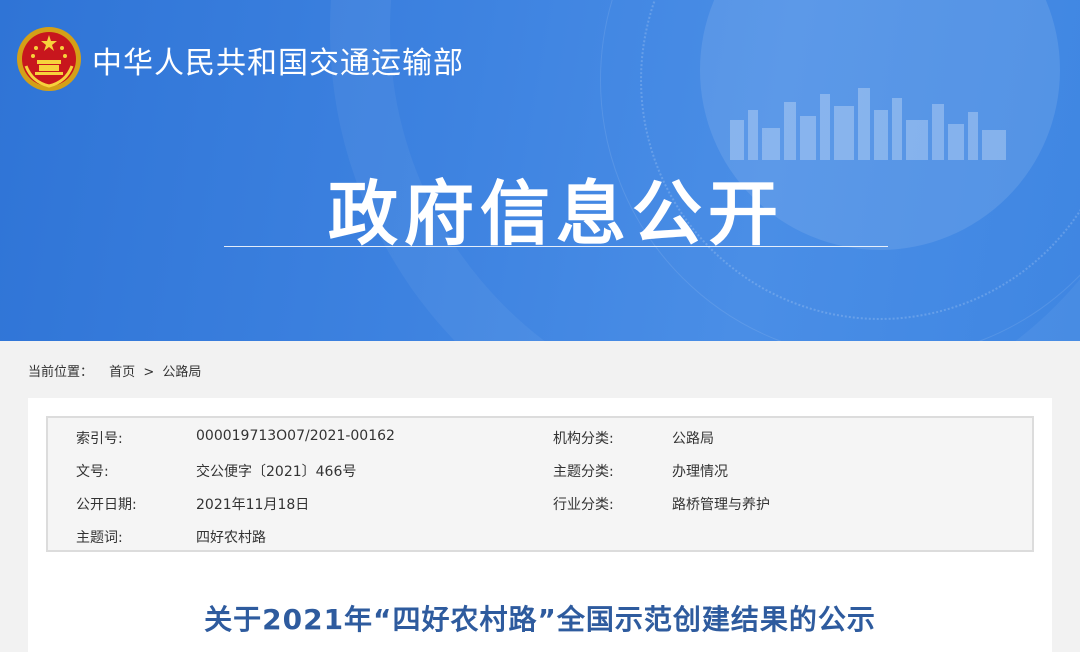  I want to click on metadata-key: 机构分类:, so click(583, 439).